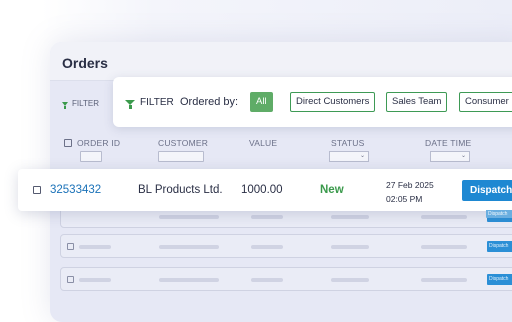  Describe the element at coordinates (181, 156) in the screenshot. I see `customer-filter-input` at that location.